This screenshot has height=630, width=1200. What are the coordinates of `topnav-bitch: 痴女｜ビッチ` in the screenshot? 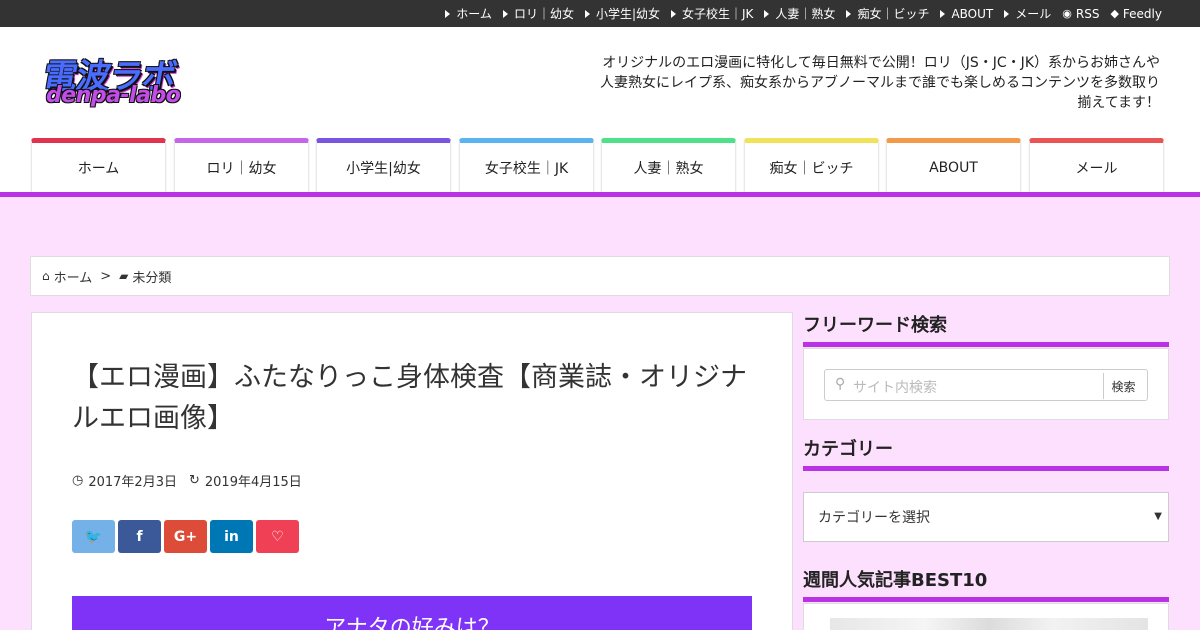 It's located at (887, 13).